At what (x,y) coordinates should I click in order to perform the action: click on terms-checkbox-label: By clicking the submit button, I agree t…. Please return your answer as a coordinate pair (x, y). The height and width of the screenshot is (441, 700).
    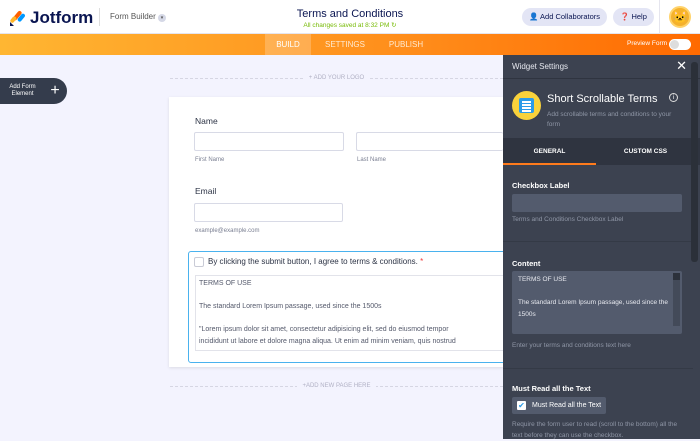
    Looking at the image, I should click on (315, 261).